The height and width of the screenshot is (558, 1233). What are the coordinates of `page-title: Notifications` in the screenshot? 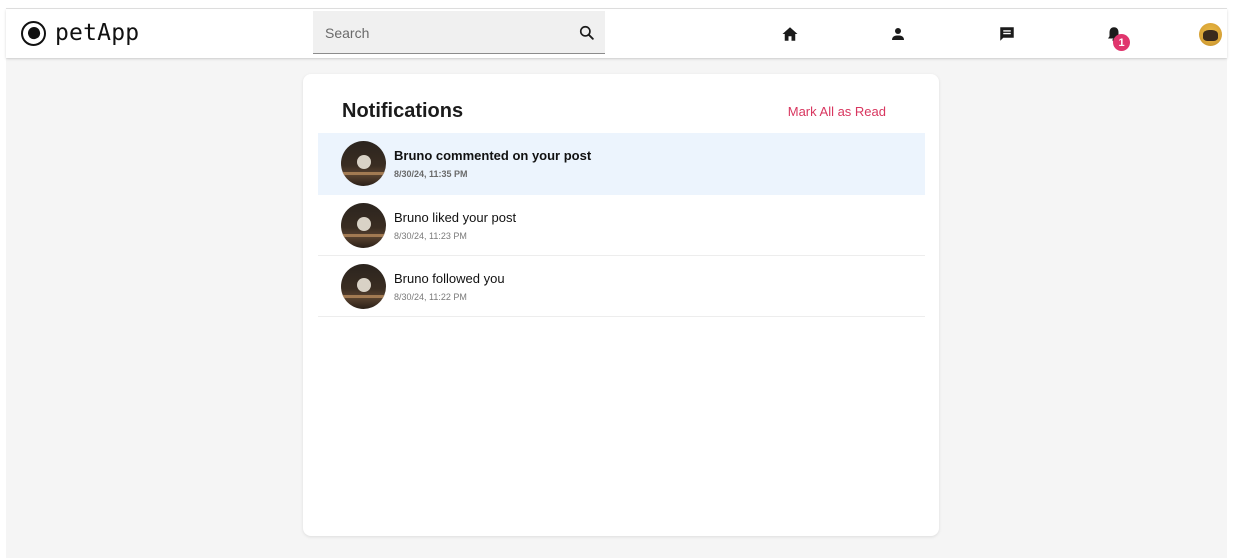 It's located at (403, 111).